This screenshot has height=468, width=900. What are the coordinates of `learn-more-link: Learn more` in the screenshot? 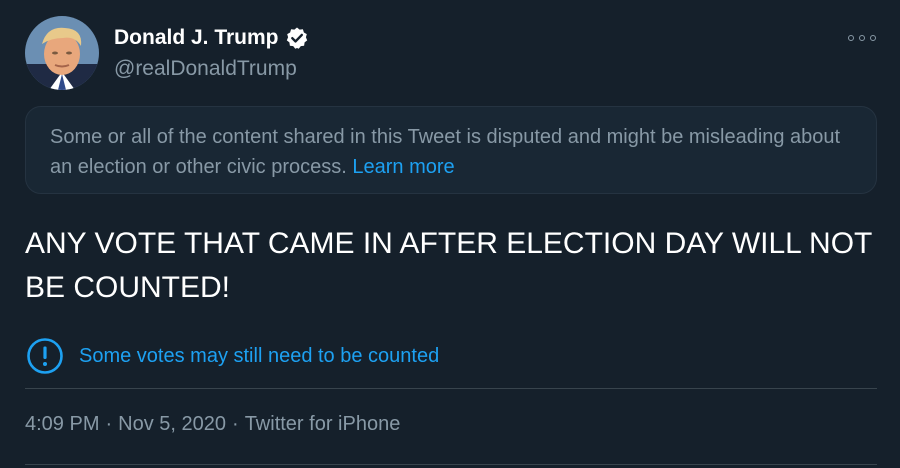 It's located at (403, 167).